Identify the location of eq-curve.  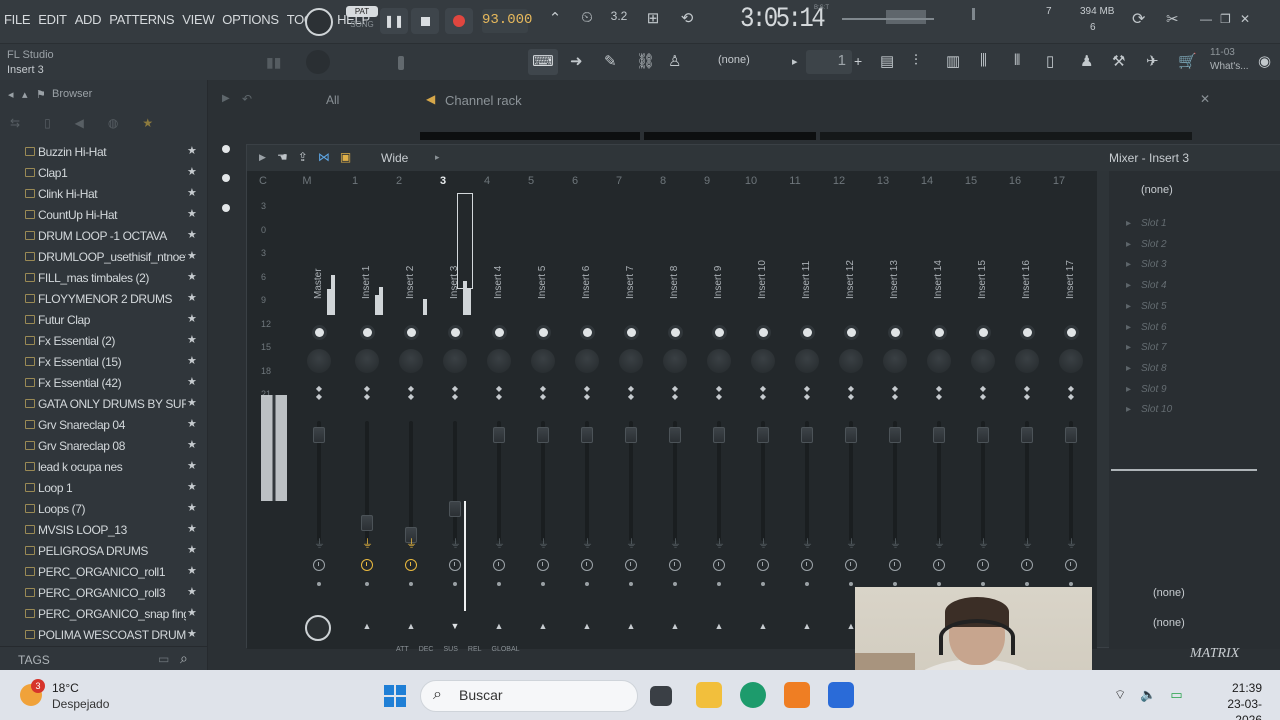
(1184, 470).